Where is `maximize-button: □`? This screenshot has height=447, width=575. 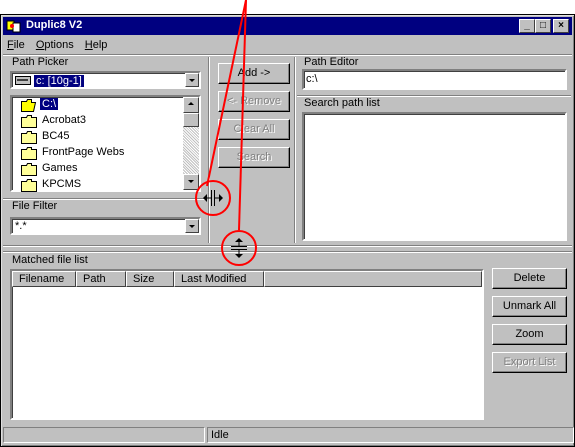 maximize-button: □ is located at coordinates (543, 26).